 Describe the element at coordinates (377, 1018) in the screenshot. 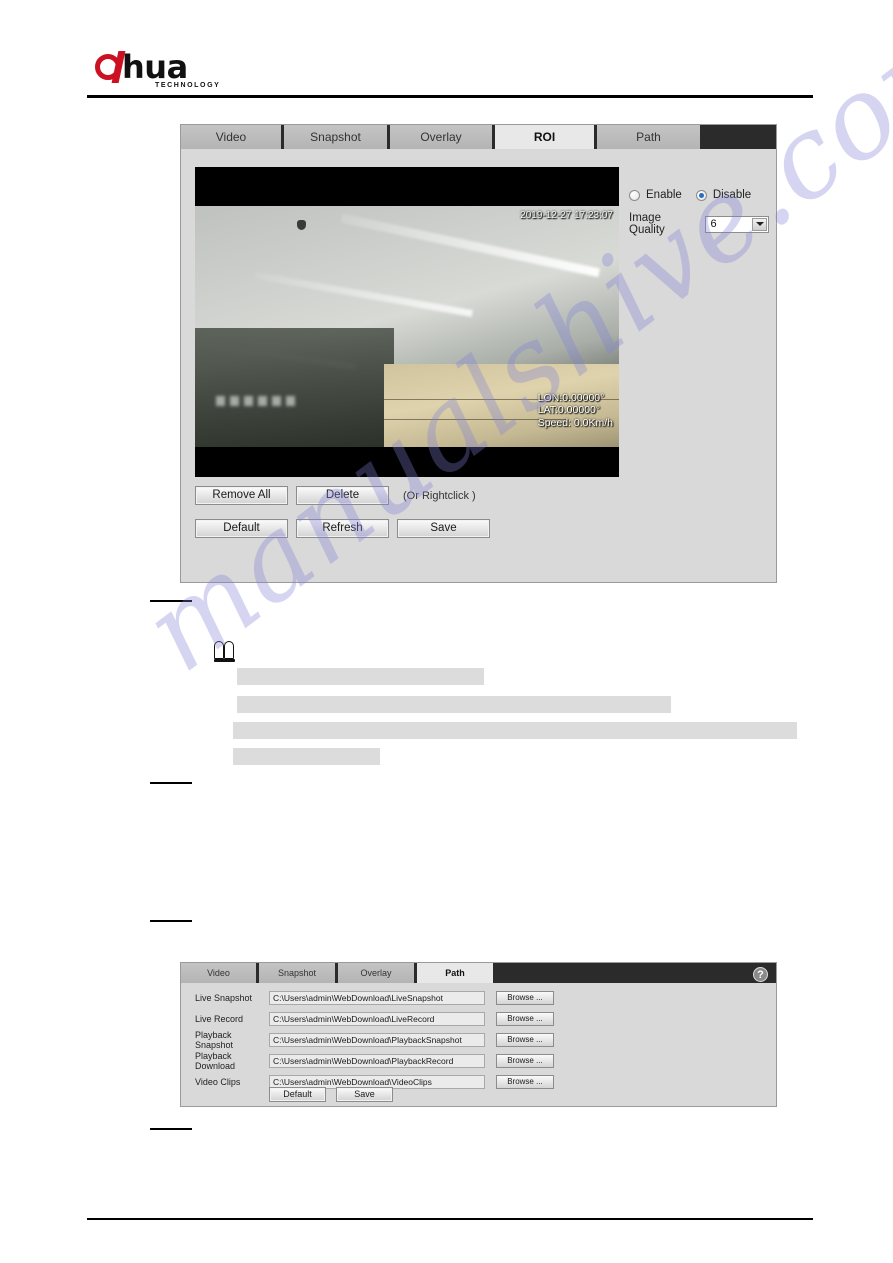

I see `live-record-input: C:\Users\admin\WebDownload\LiveRecord` at that location.